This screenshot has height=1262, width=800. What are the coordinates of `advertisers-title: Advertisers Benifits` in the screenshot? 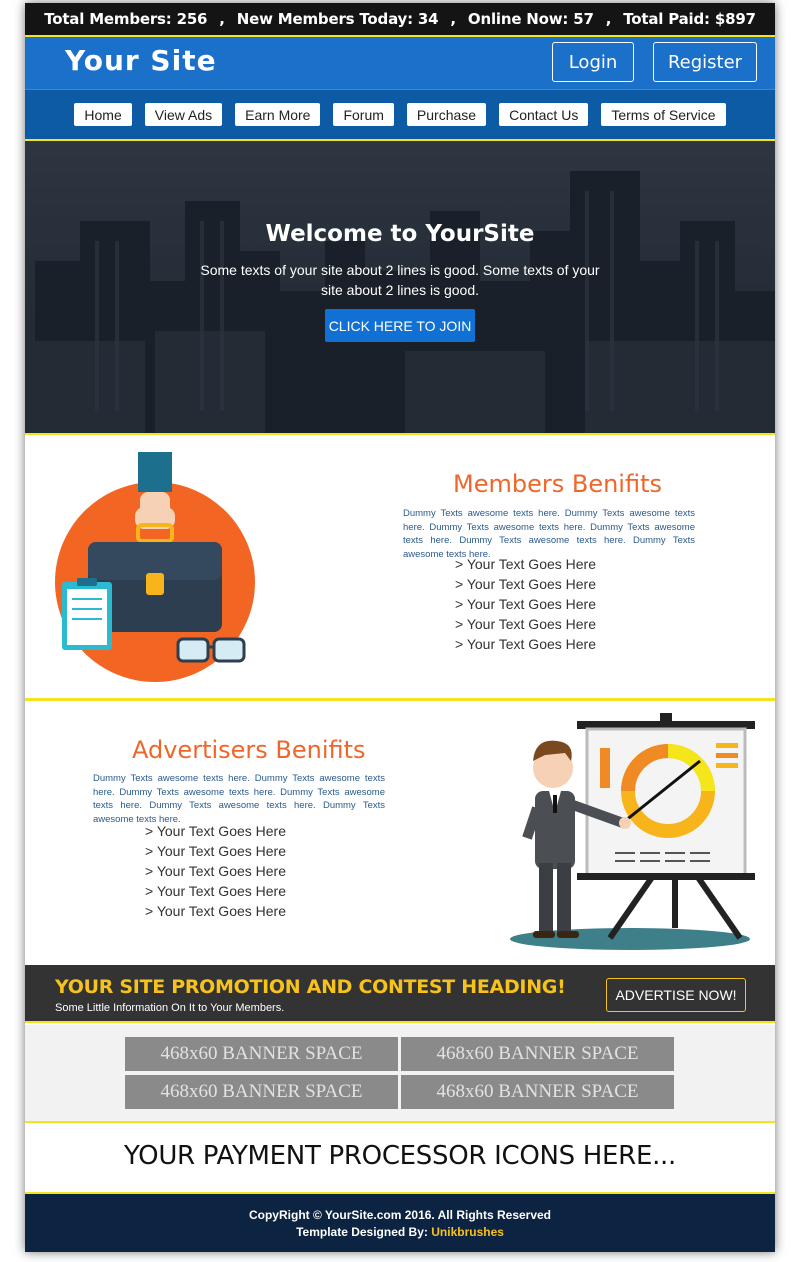 It's located at (249, 750).